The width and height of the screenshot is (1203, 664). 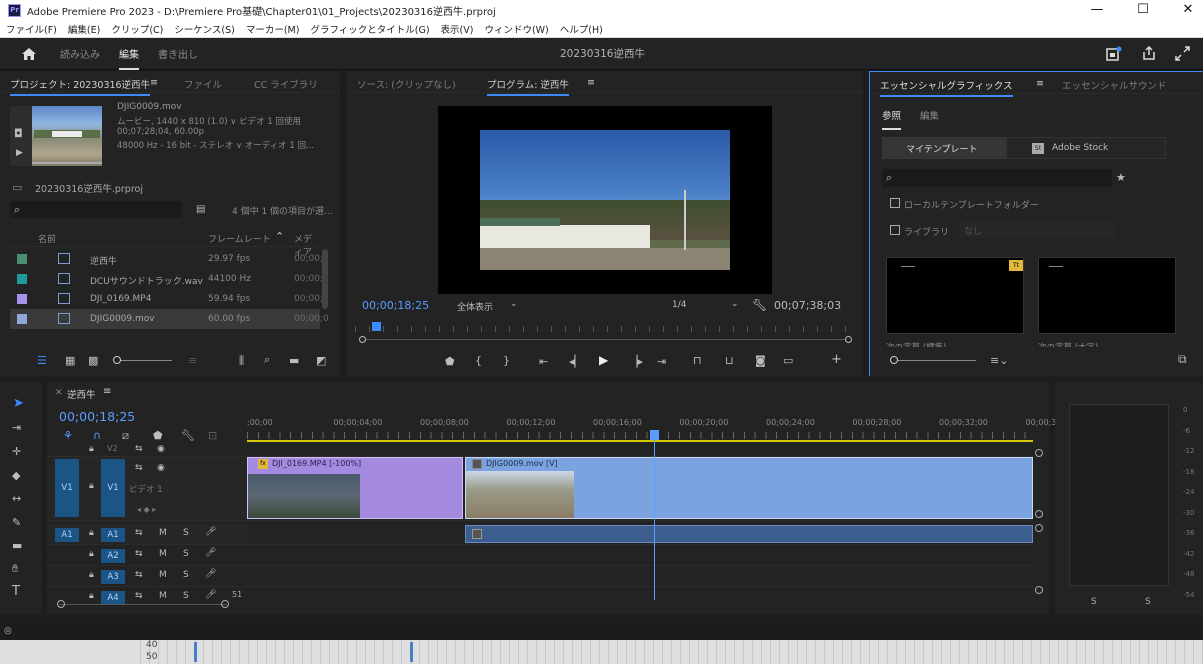 What do you see at coordinates (895, 203) in the screenshot?
I see `local-folder-checkbox` at bounding box center [895, 203].